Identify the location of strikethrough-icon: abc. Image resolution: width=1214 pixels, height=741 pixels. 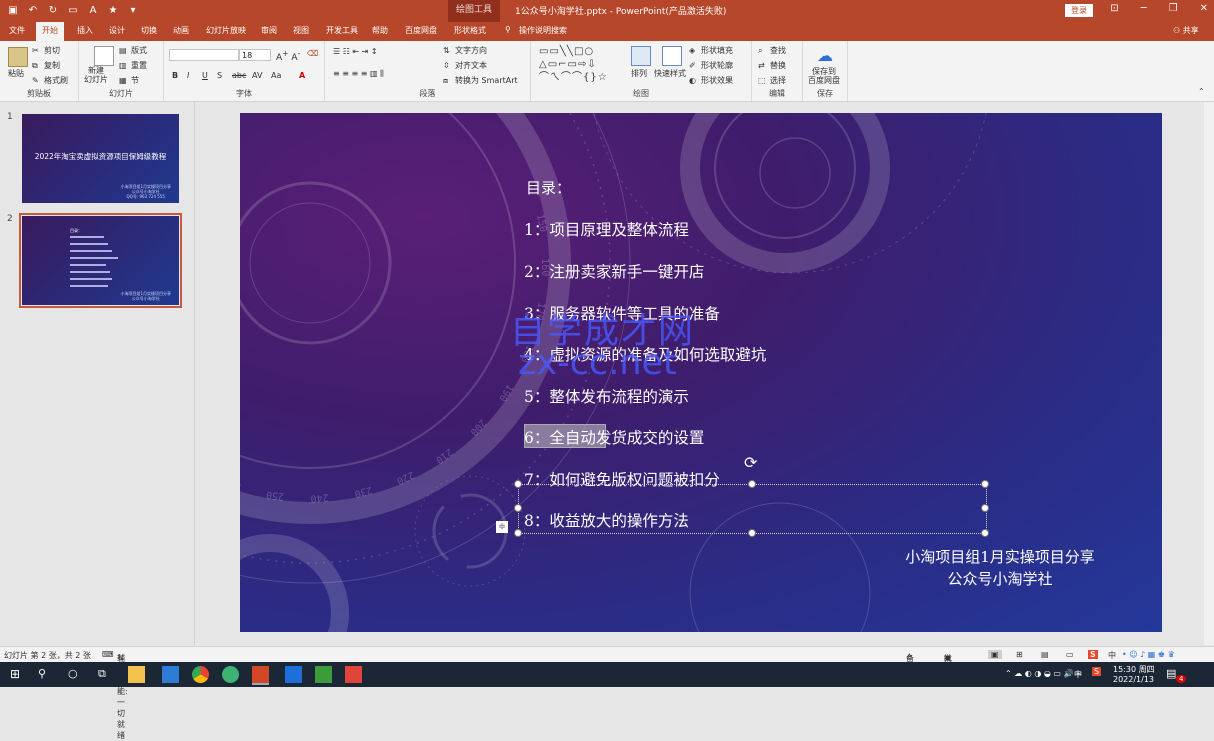
(239, 75).